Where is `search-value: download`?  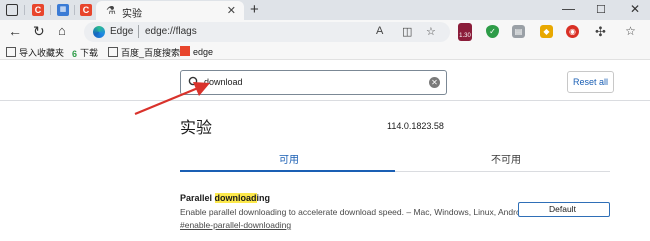
search-value: download is located at coordinates (223, 82).